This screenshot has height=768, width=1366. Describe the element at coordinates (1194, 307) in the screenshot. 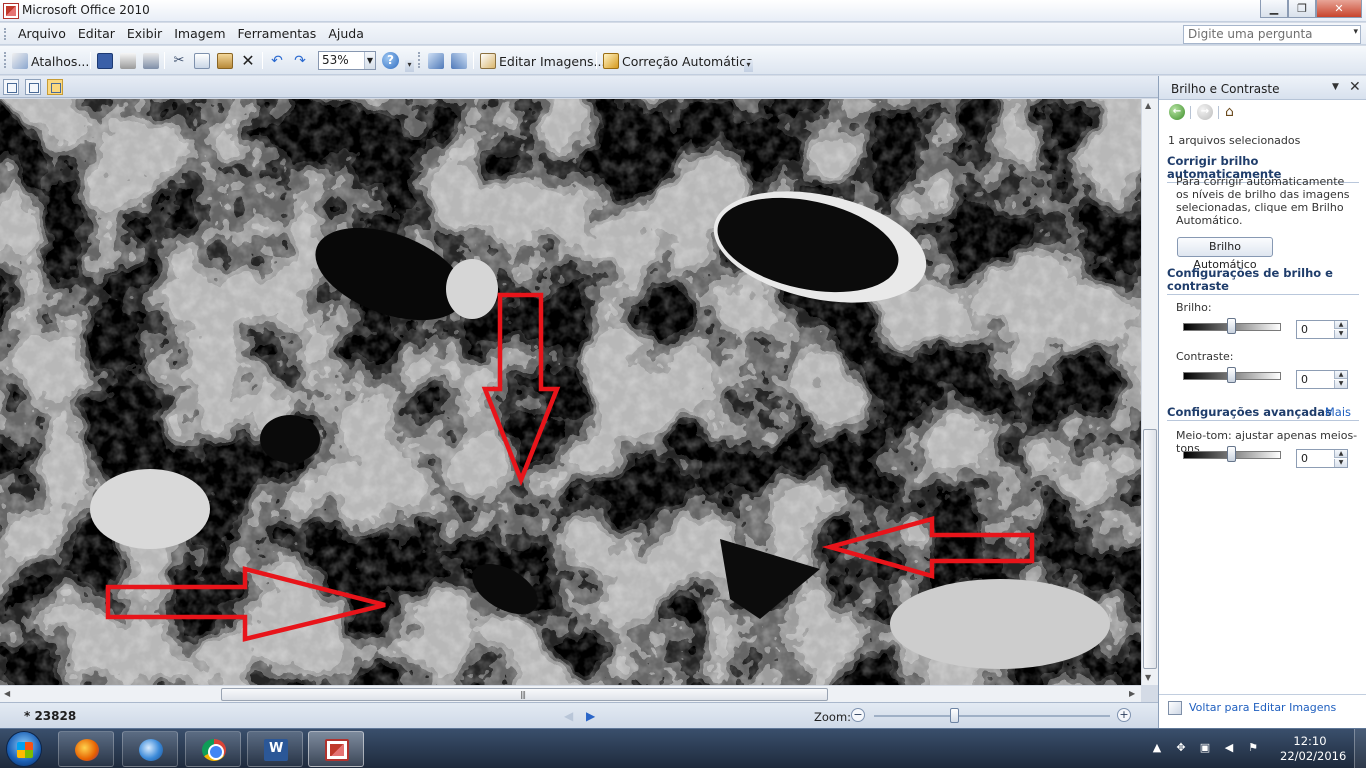

I see `brightness-label: Brilho:` at that location.